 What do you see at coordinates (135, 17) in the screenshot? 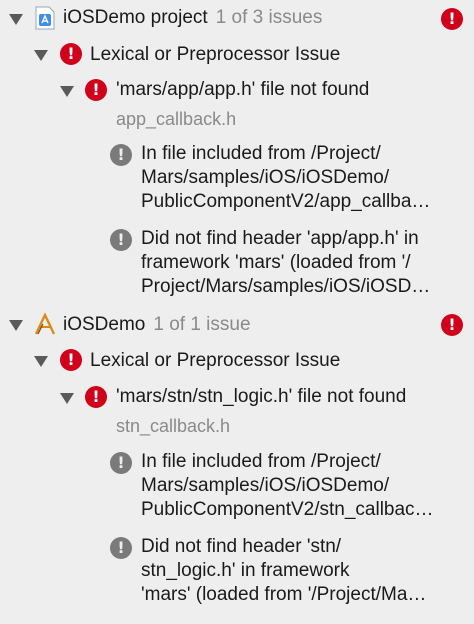
I see `project-name: iOSDemo project` at bounding box center [135, 17].